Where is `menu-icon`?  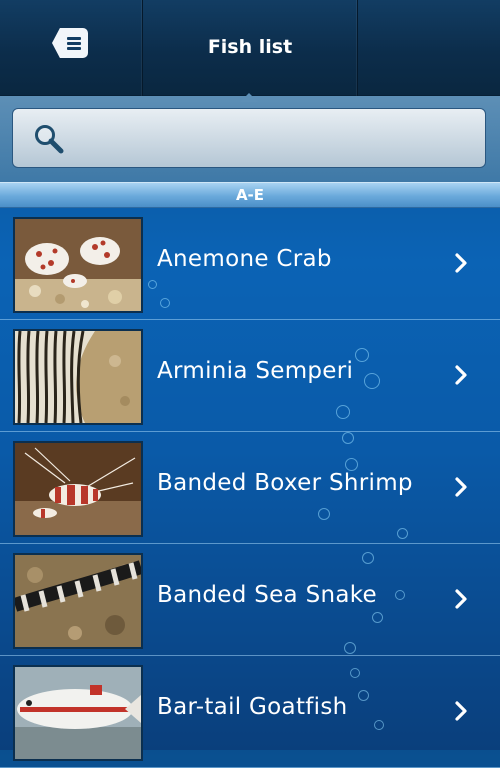 menu-icon is located at coordinates (74, 43).